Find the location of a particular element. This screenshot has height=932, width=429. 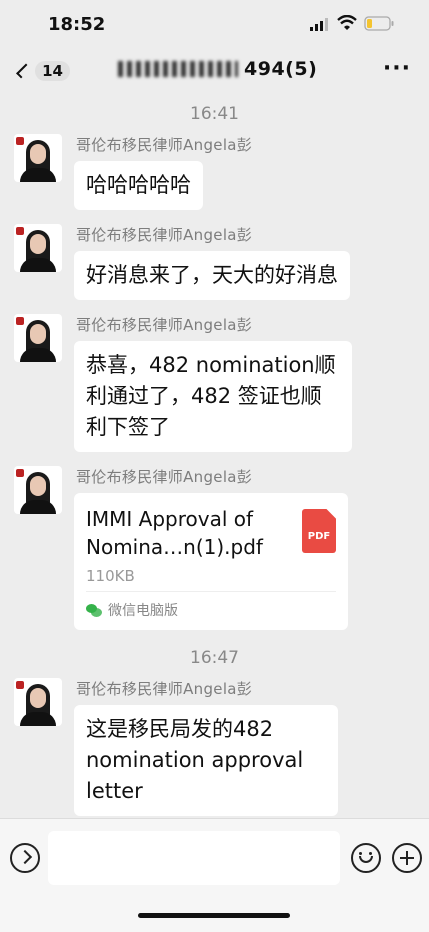

pdf-file-icon: PDF is located at coordinates (319, 531).